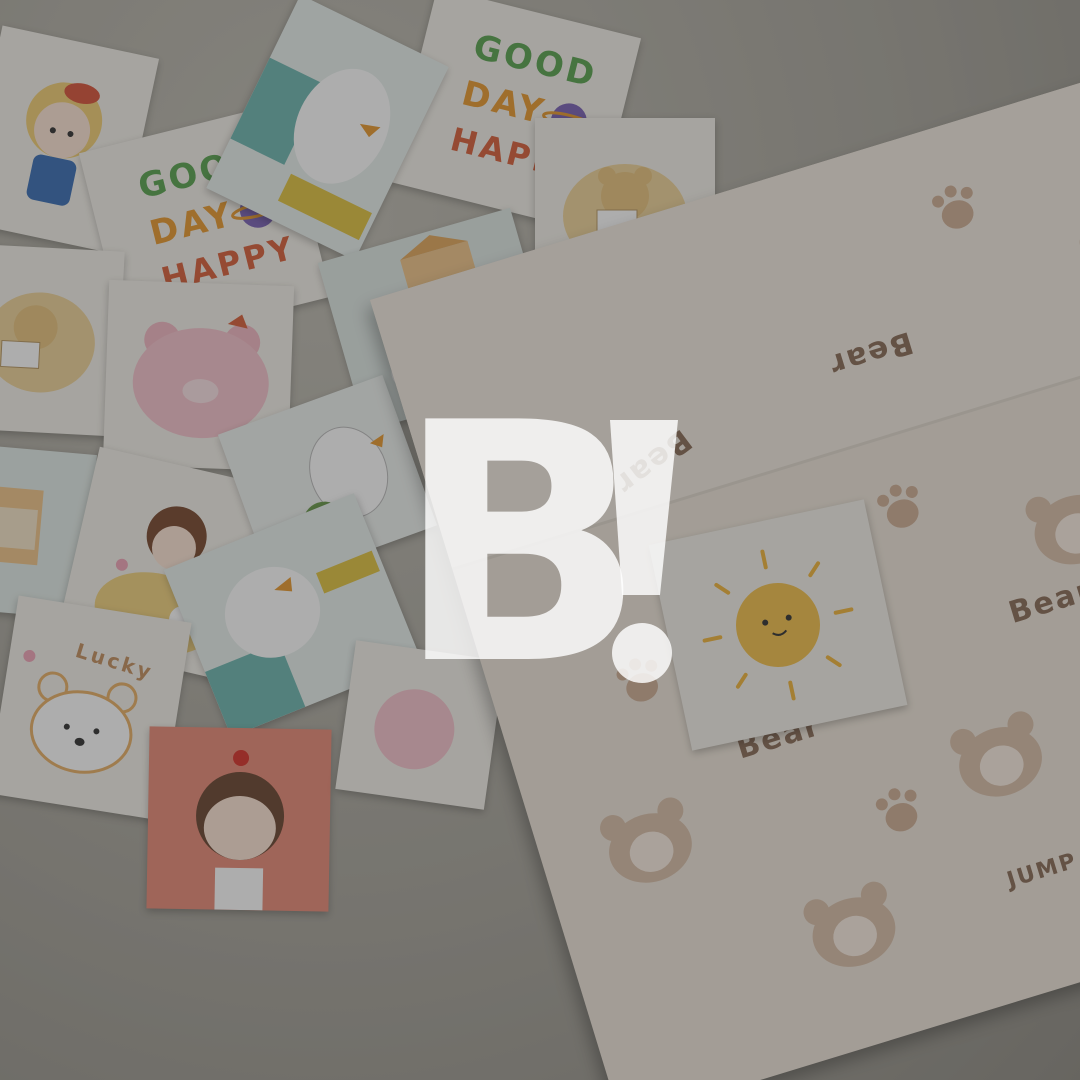  I want to click on brand-logo: B, so click(545, 545).